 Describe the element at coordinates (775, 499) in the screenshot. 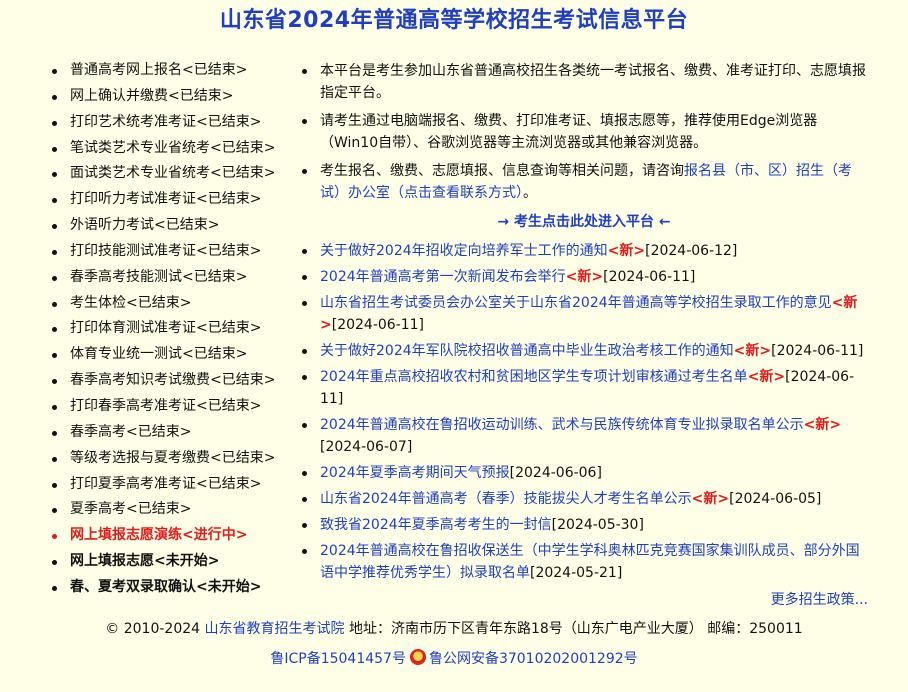

I see `news-date: [2024-06-05]` at that location.